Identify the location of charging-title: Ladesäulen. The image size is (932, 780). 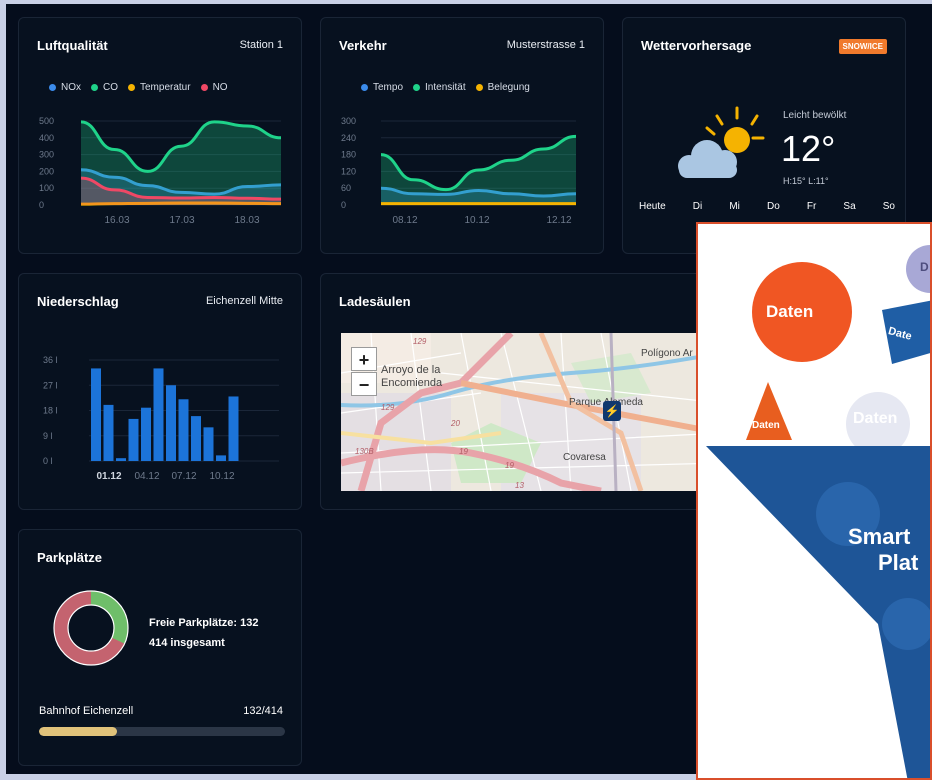
(375, 301).